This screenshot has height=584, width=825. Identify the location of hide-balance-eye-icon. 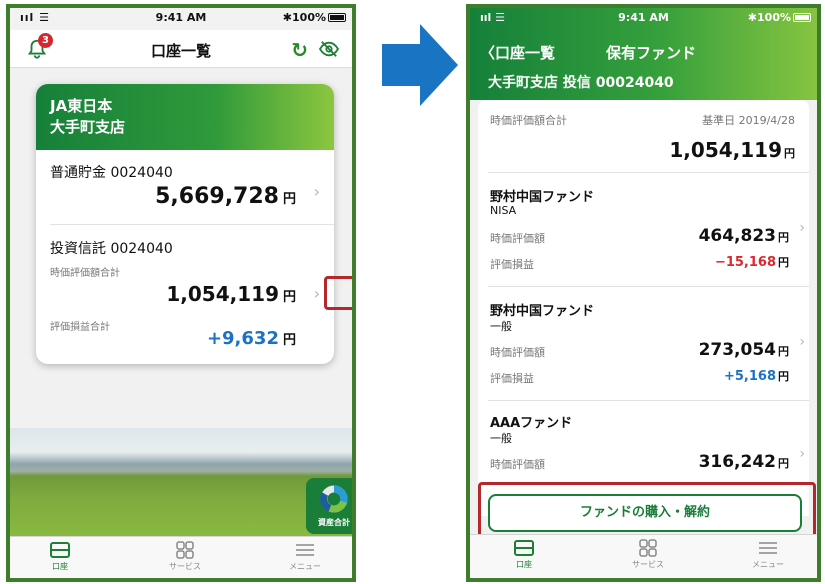
(329, 49).